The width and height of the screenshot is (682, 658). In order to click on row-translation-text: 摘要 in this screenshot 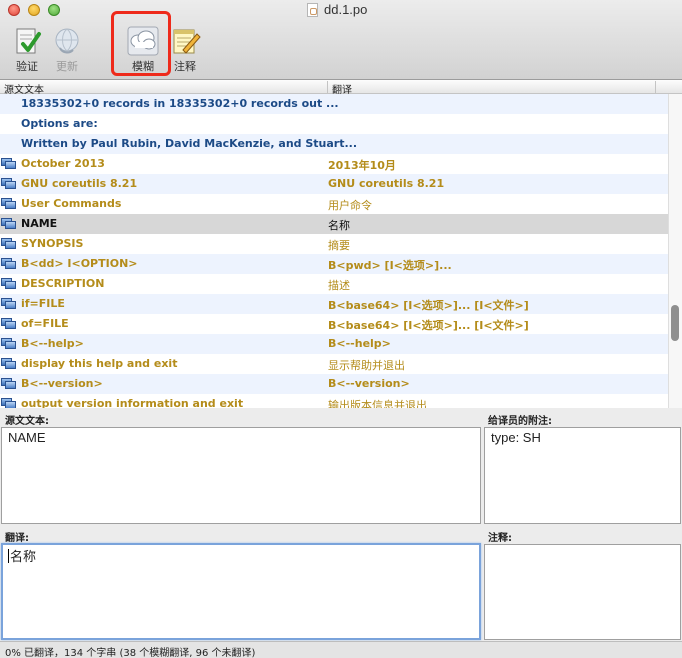, I will do `click(339, 245)`.